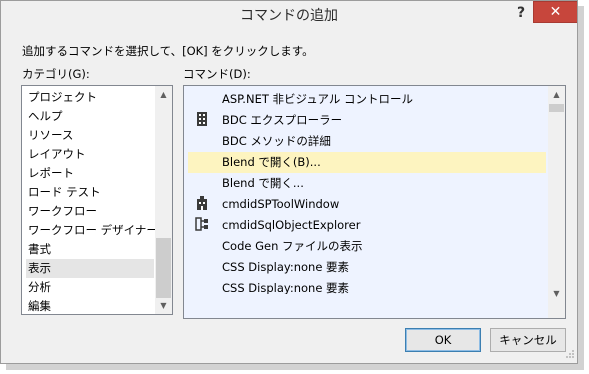  Describe the element at coordinates (292, 246) in the screenshot. I see `command-item-label: Code Gen ファイルの表示` at that location.